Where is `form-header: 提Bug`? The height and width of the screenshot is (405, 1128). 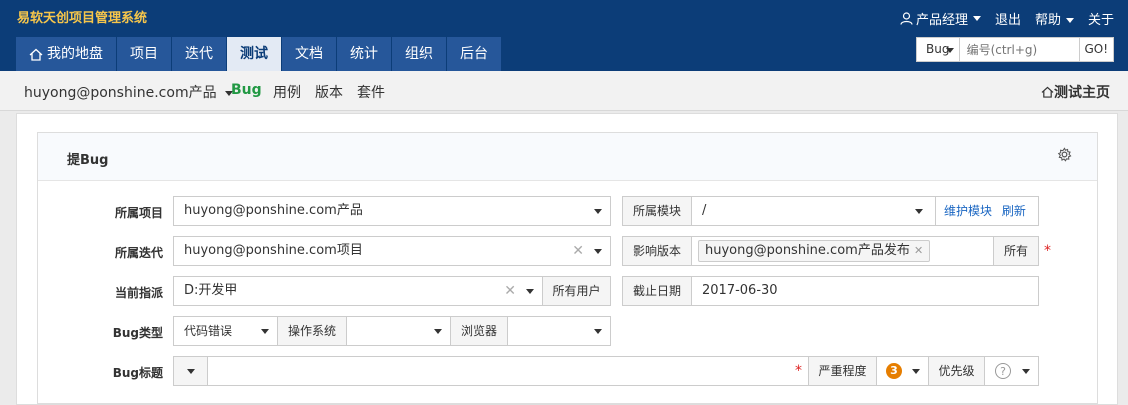
form-header: 提Bug is located at coordinates (567, 157).